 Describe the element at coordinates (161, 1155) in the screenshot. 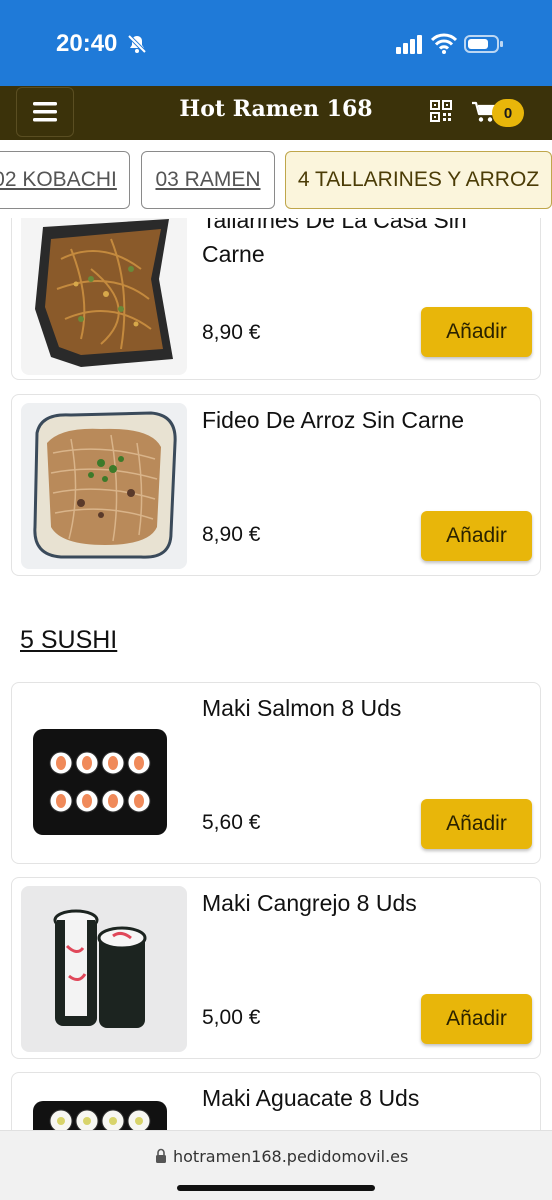

I see `lock-icon` at that location.